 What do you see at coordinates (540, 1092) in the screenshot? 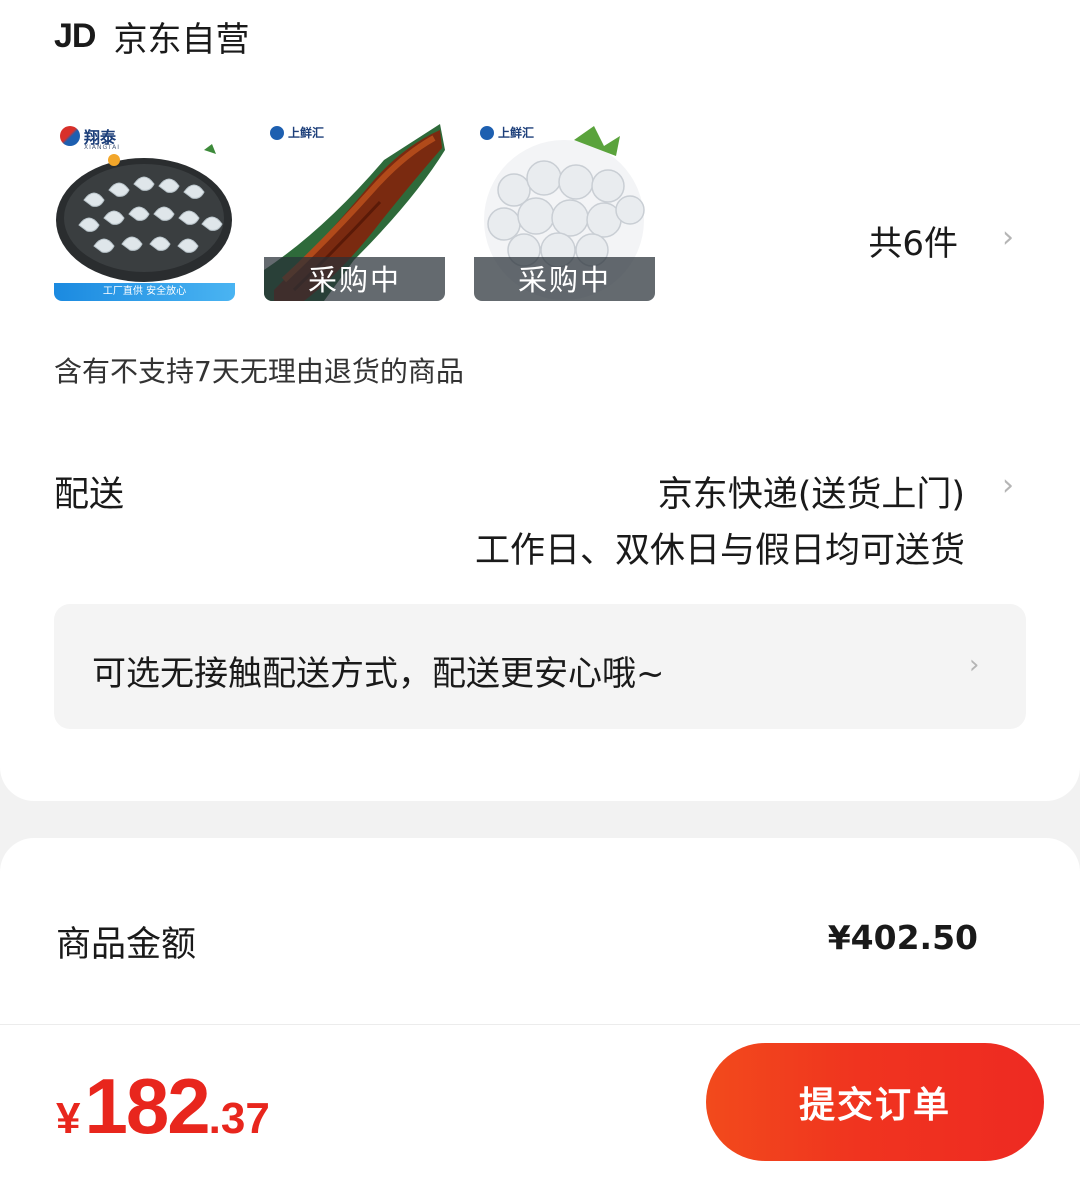
I see `checkout-bar: ¥ 182 .37 提交订单` at bounding box center [540, 1092].